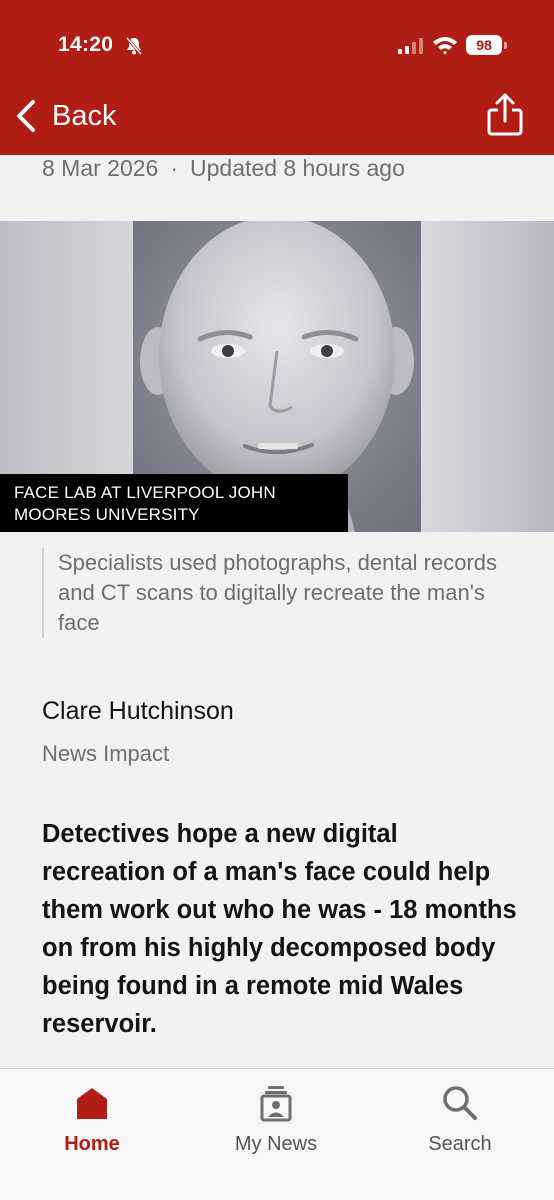  Describe the element at coordinates (460, 1103) in the screenshot. I see `search-icon` at that location.